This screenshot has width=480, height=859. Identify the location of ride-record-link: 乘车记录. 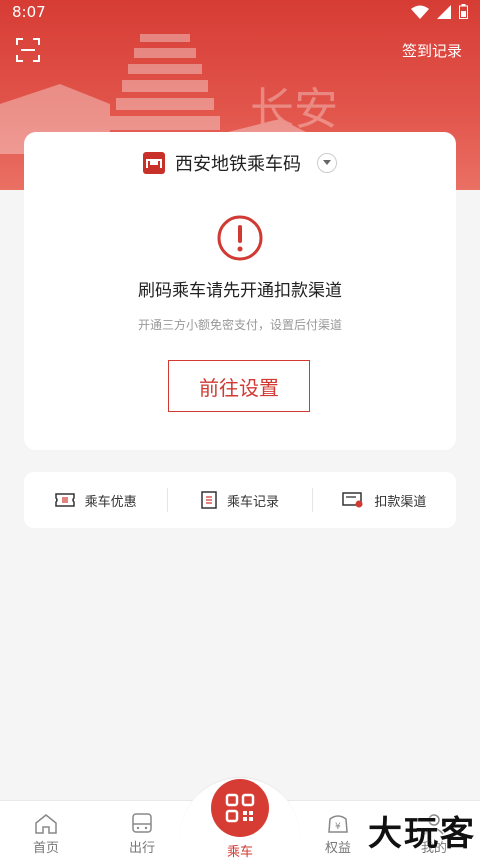
(239, 500).